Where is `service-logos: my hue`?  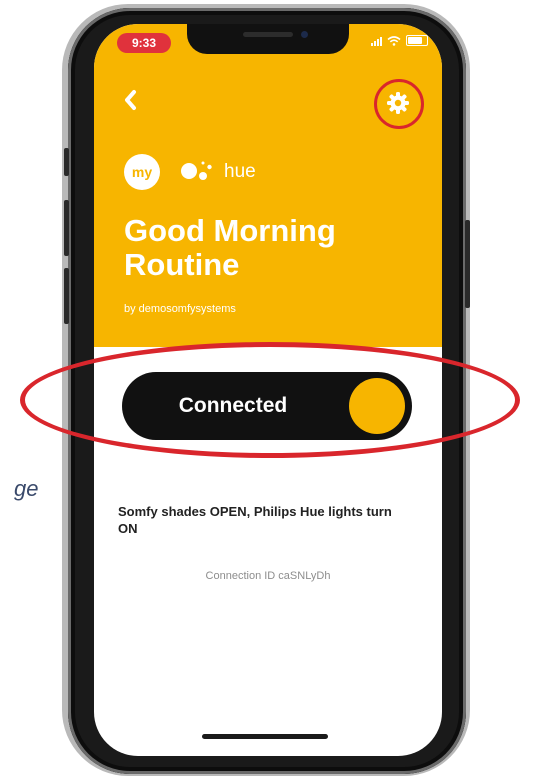
service-logos: my hue is located at coordinates (190, 172).